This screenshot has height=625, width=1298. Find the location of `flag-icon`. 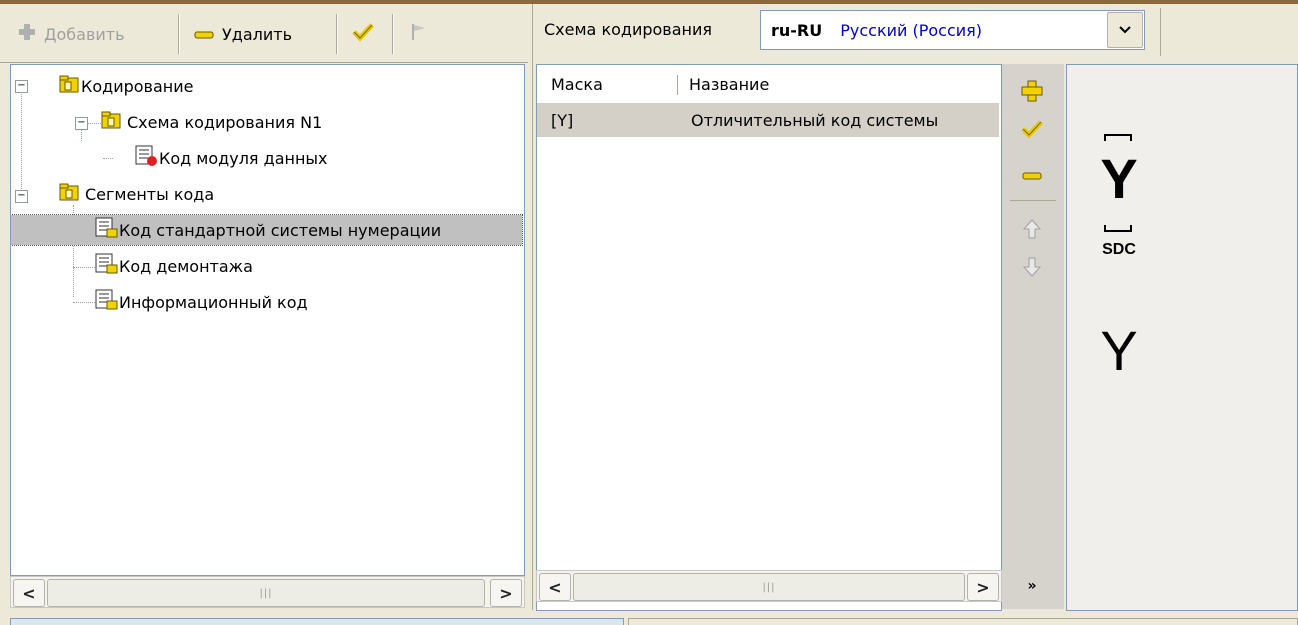

flag-icon is located at coordinates (419, 34).